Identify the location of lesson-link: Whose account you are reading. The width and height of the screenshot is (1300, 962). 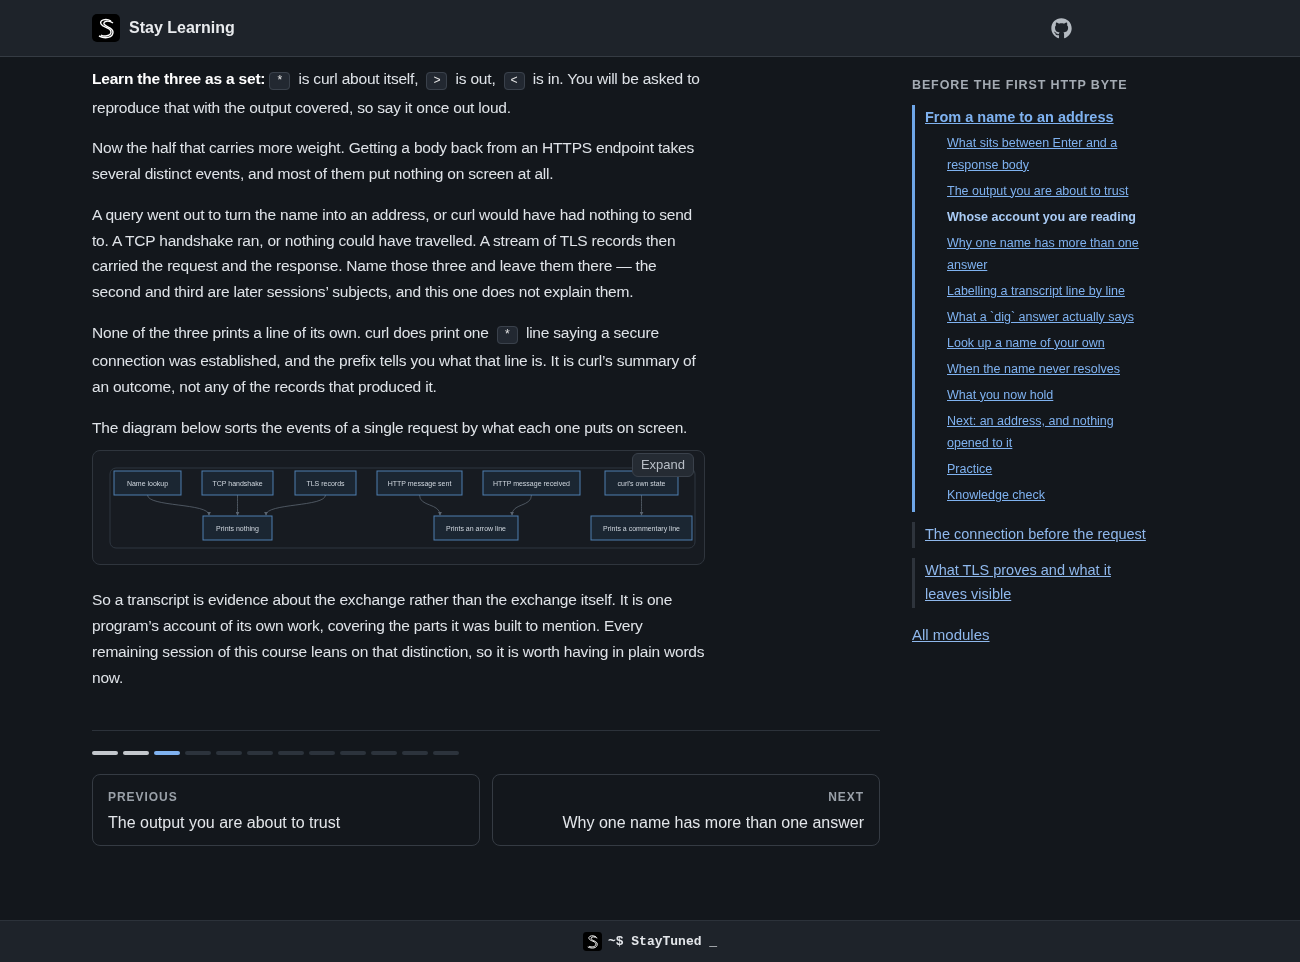
(1049, 216).